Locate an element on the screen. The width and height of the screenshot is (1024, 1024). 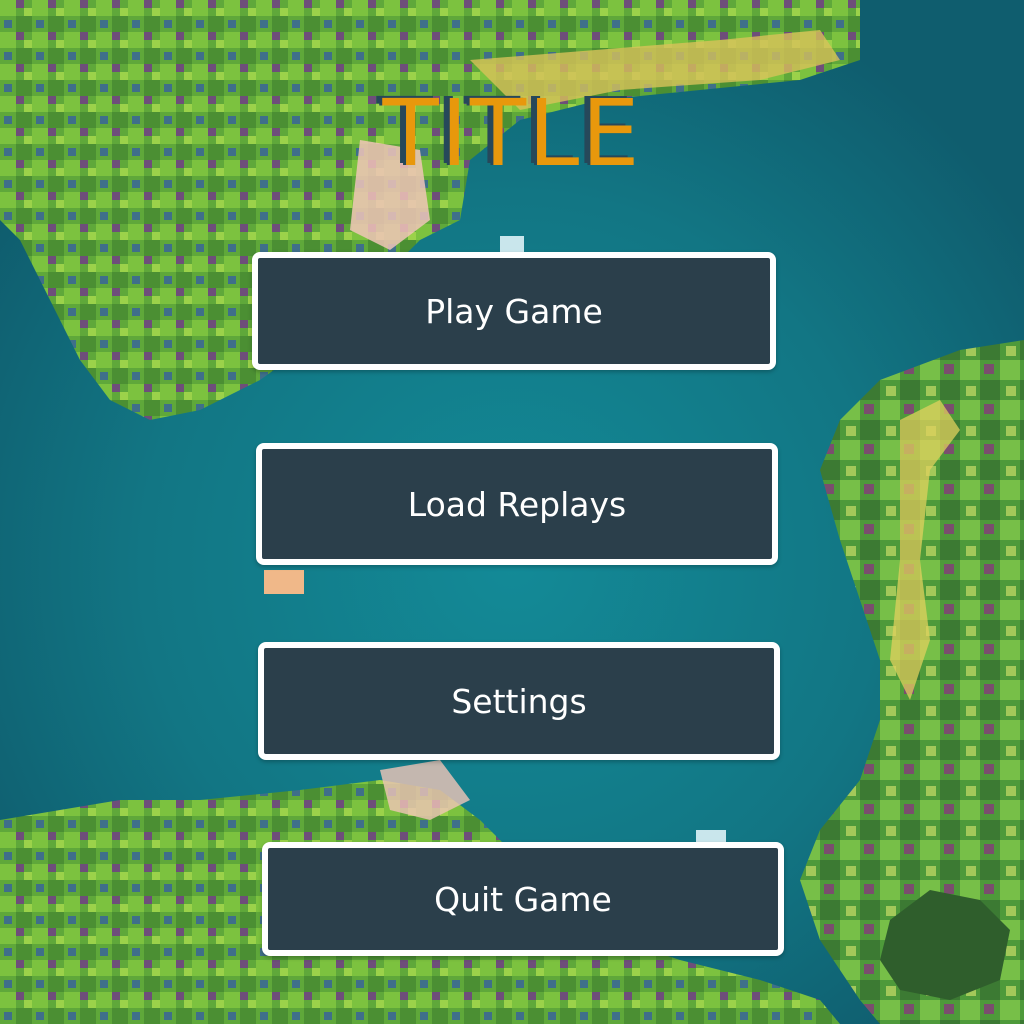
game-title: TITLE is located at coordinates (512, 133).